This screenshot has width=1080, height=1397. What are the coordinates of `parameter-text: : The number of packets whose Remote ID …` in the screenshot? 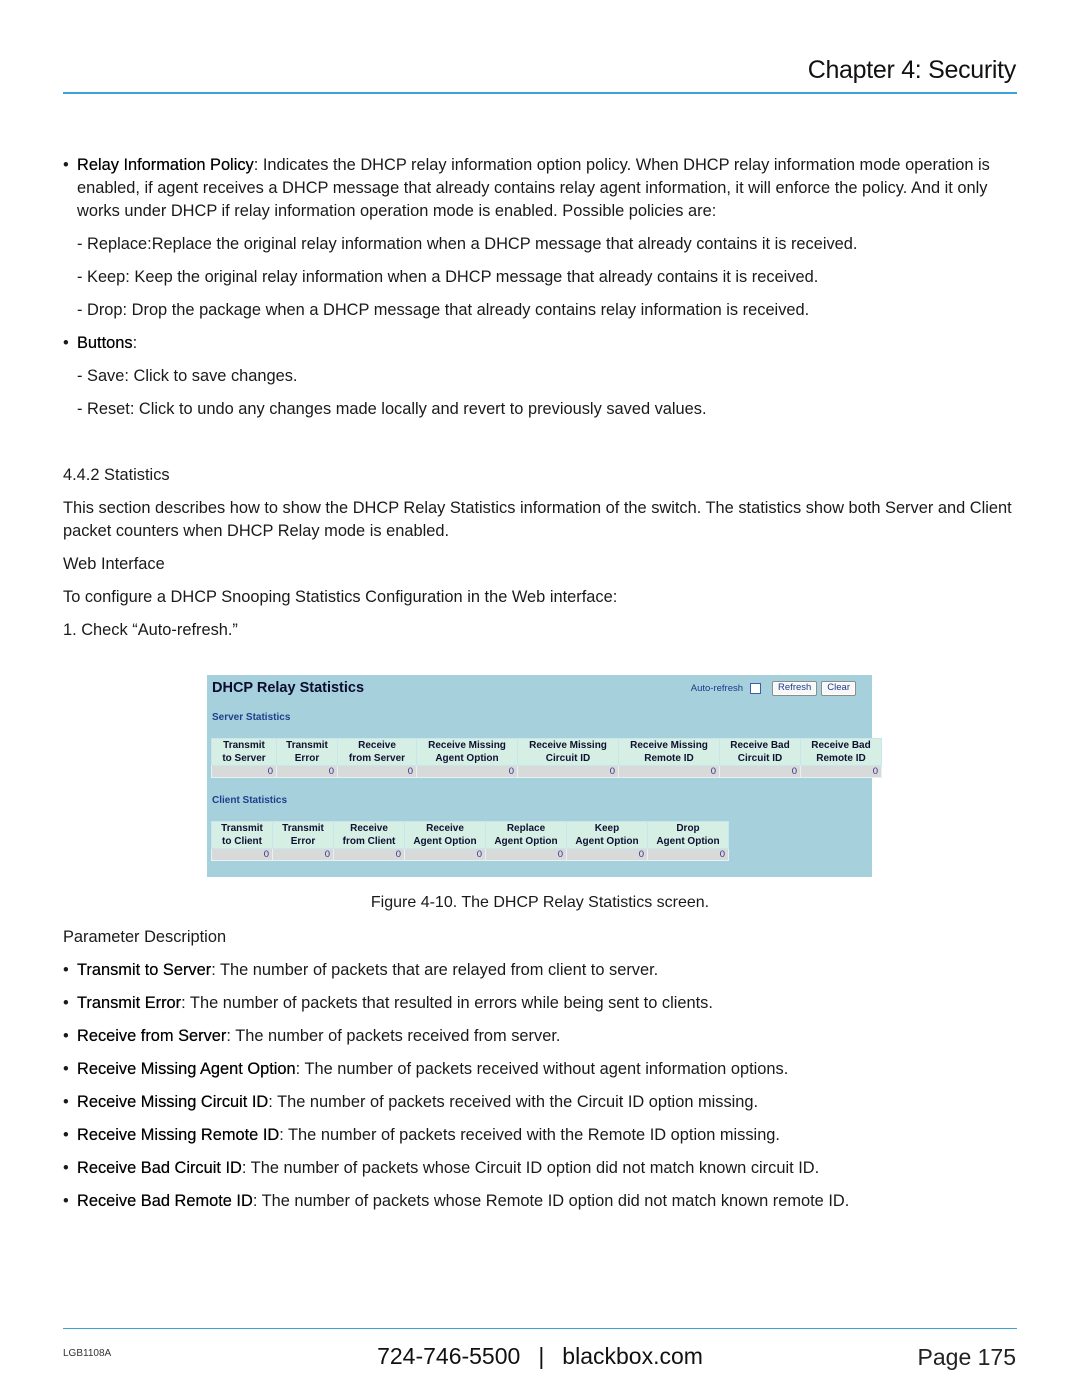 It's located at (551, 1201).